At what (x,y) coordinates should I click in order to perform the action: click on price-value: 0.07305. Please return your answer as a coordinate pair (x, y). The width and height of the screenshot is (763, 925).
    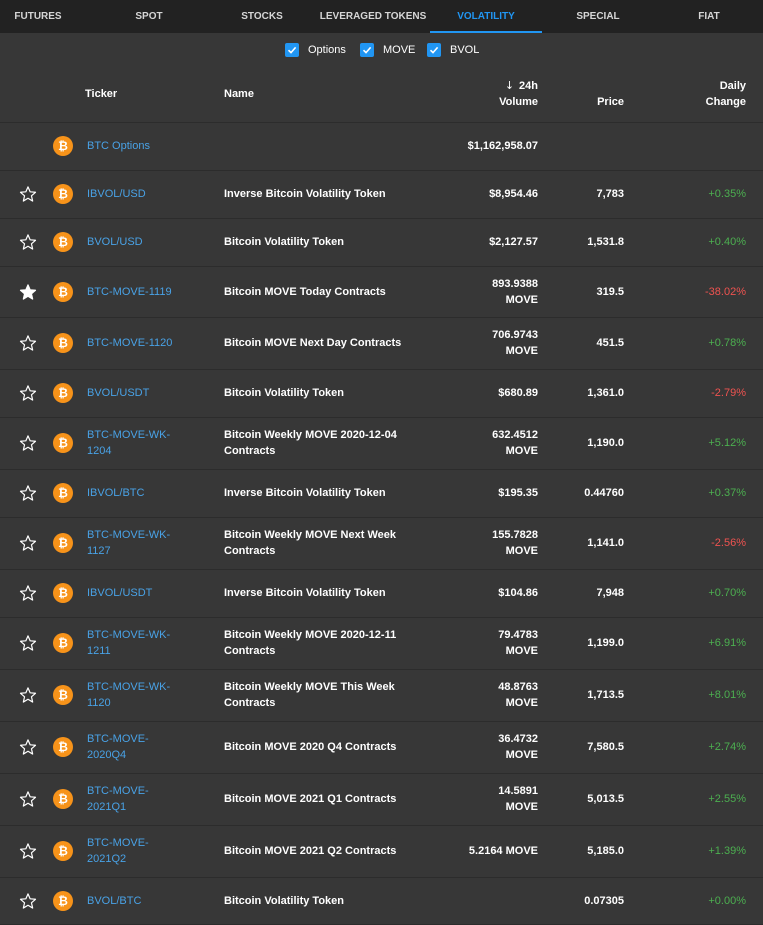
    Looking at the image, I should click on (604, 900).